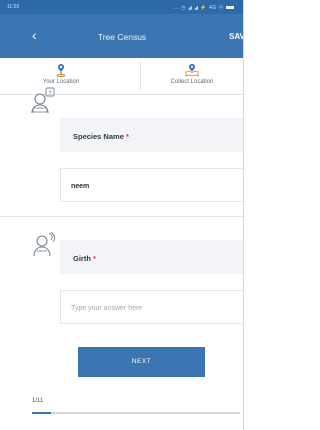 The width and height of the screenshot is (320, 430). I want to click on girth-label: Girth *, so click(151, 257).